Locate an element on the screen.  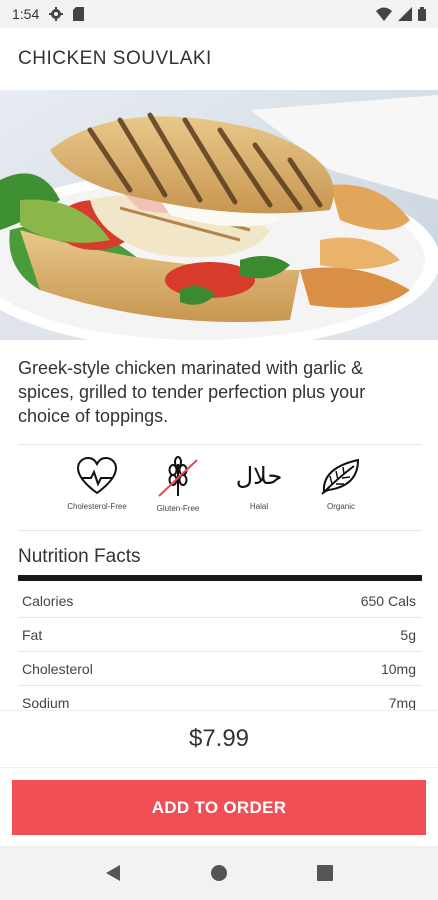
home-icon is located at coordinates (219, 873).